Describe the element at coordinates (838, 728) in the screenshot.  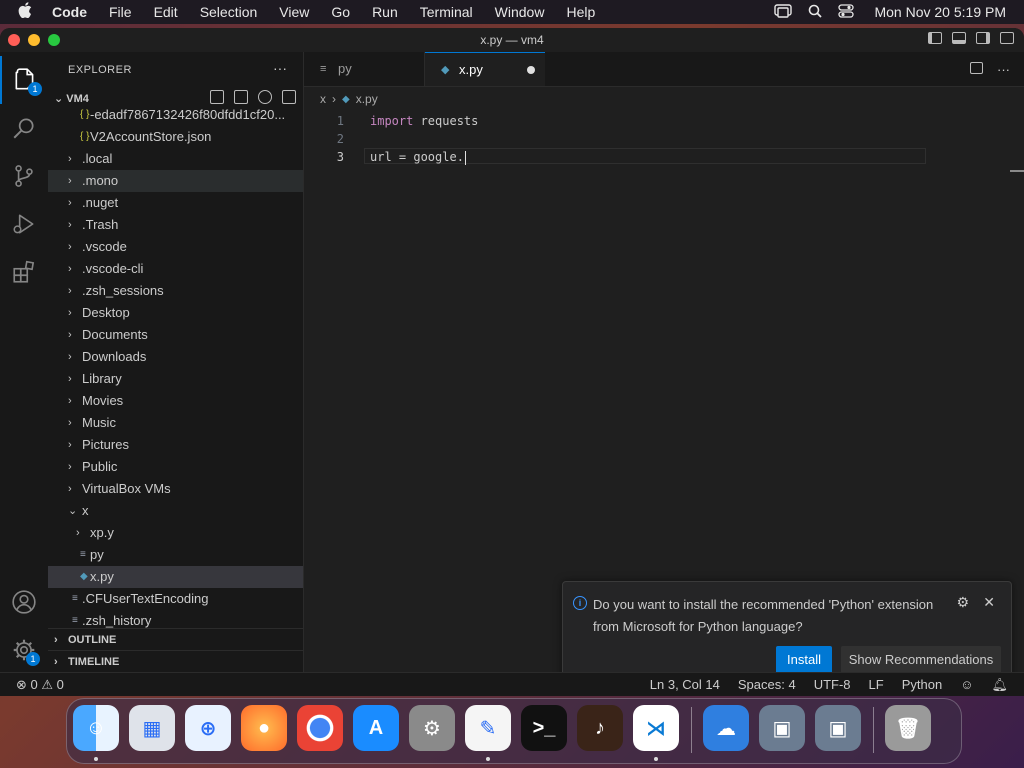
I see `virtualbox-vm-icon: ▣` at that location.